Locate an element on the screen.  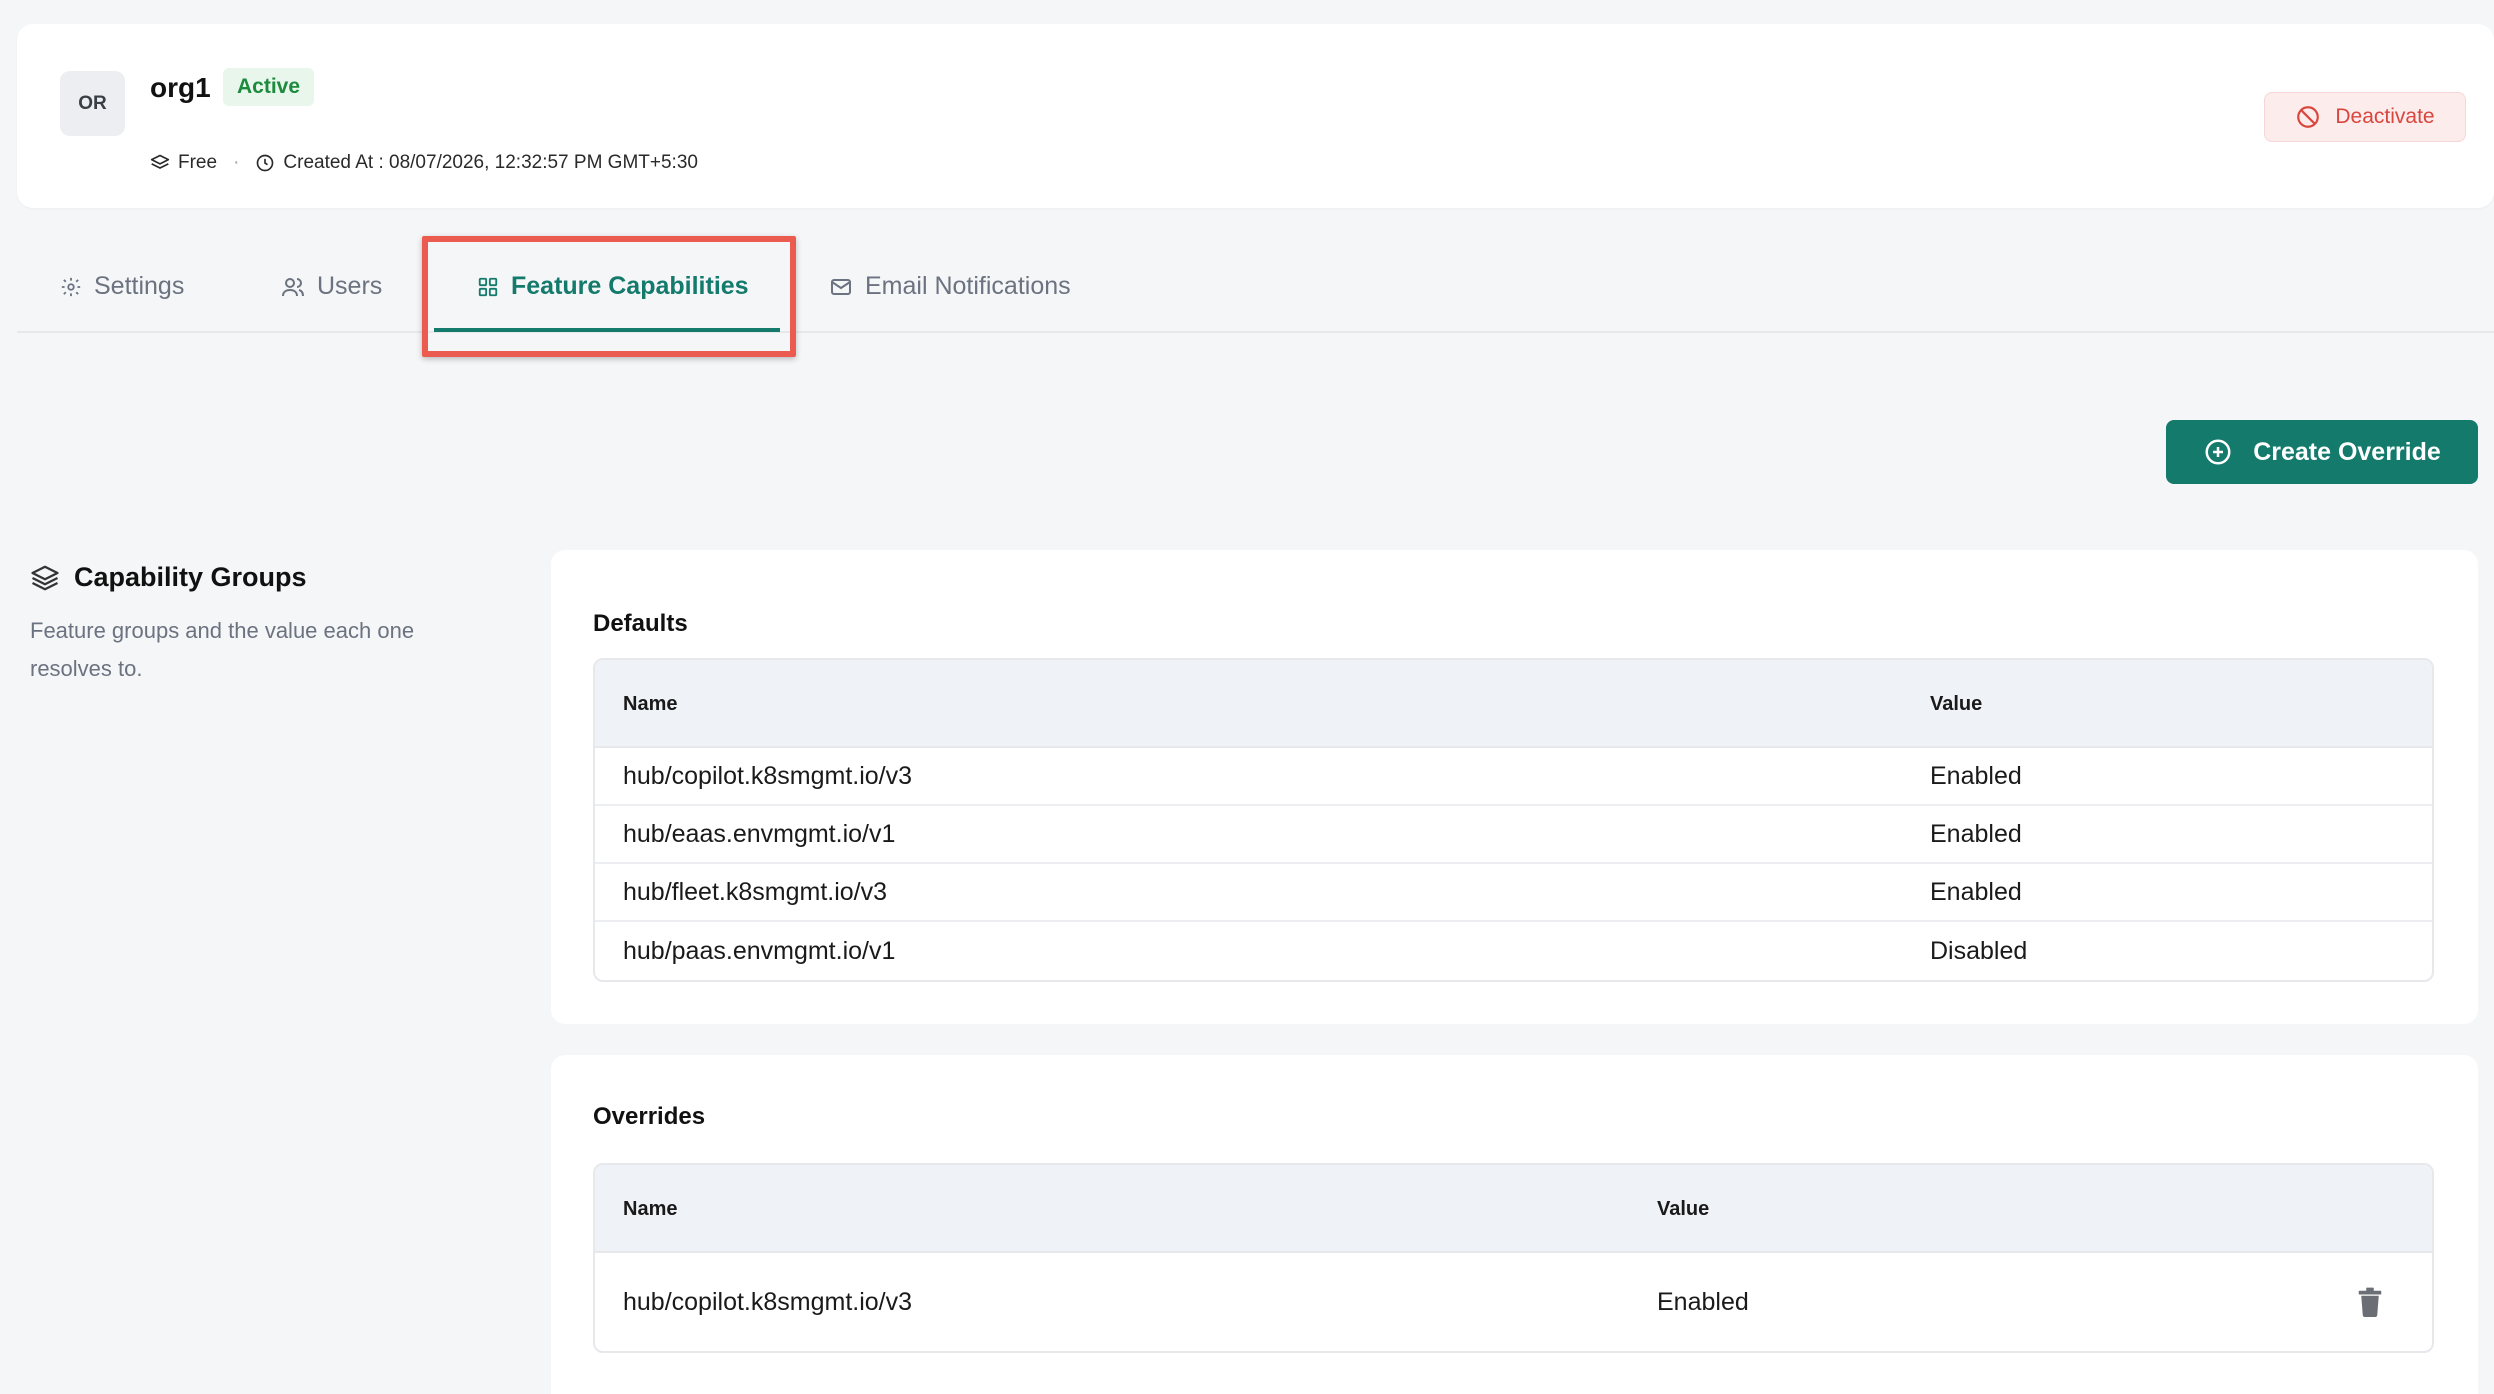
plan-label: Free is located at coordinates (198, 162).